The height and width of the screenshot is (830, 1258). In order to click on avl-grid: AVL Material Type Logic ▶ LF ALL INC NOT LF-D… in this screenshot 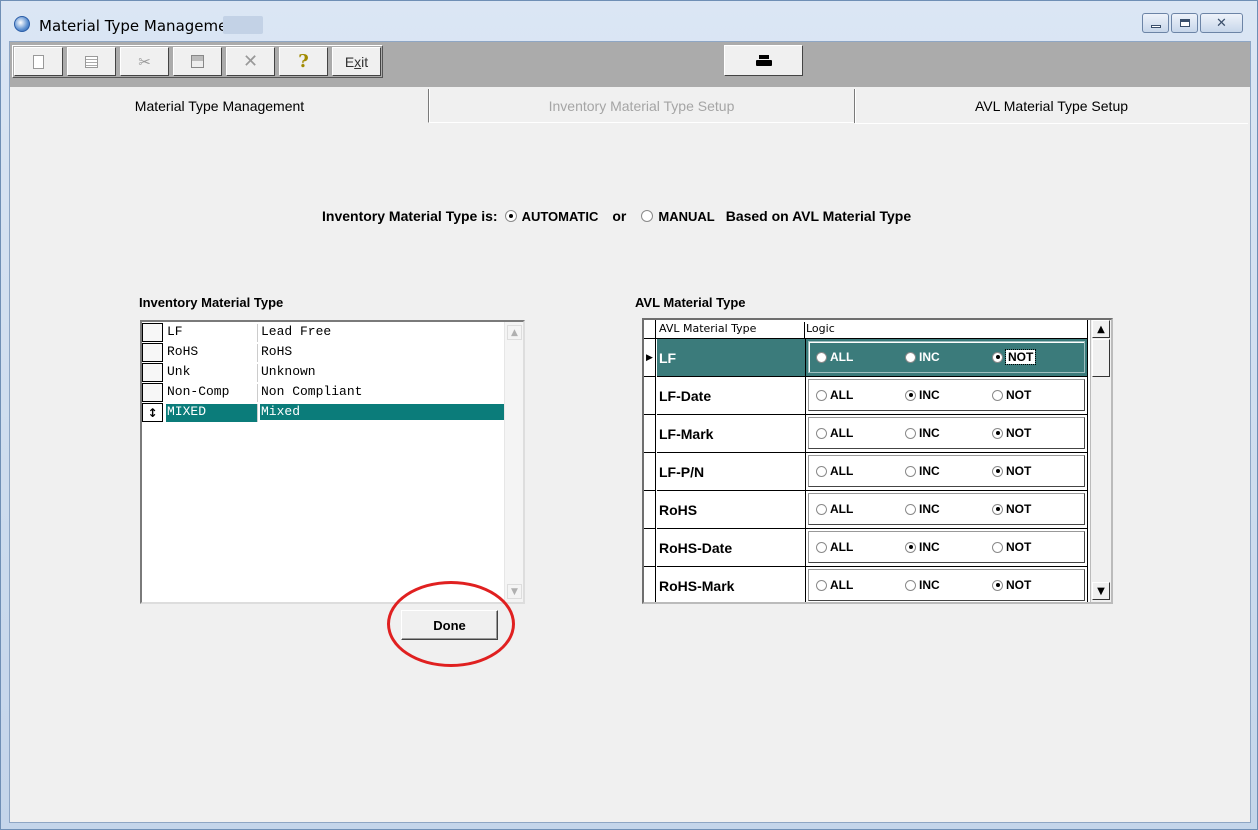, I will do `click(877, 461)`.